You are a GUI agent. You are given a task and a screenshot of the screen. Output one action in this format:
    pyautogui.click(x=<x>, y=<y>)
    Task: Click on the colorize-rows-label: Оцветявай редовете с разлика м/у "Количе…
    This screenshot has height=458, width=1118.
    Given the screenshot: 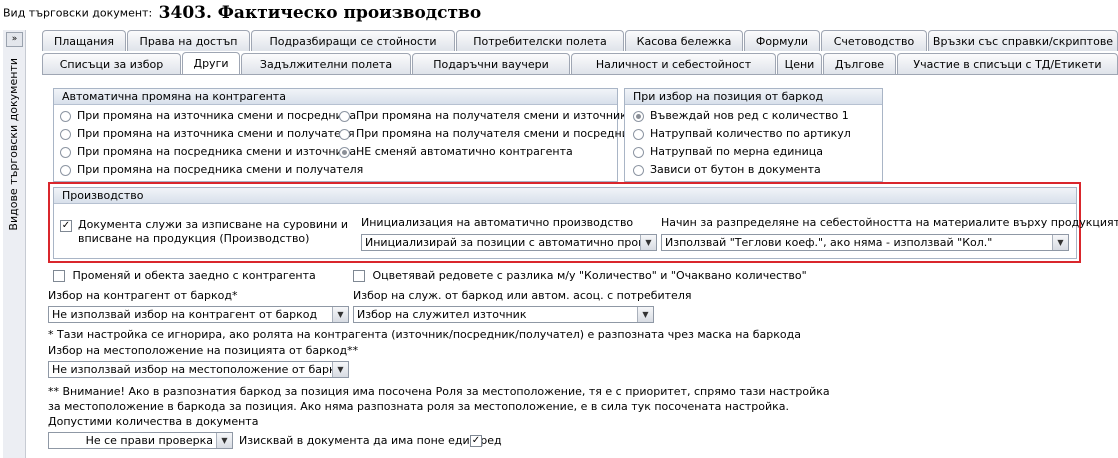 What is the action you would take?
    pyautogui.click(x=589, y=275)
    